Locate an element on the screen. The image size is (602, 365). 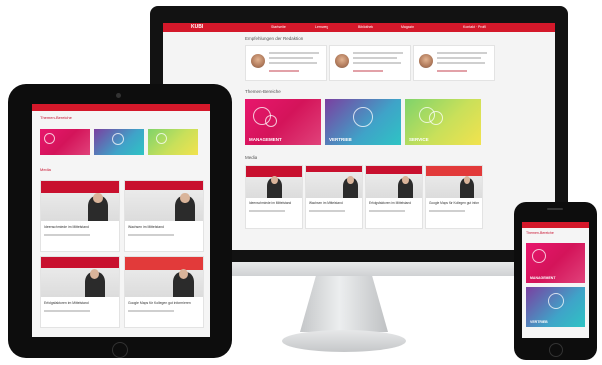
monitor-stand-neck is located at coordinates (344, 304).